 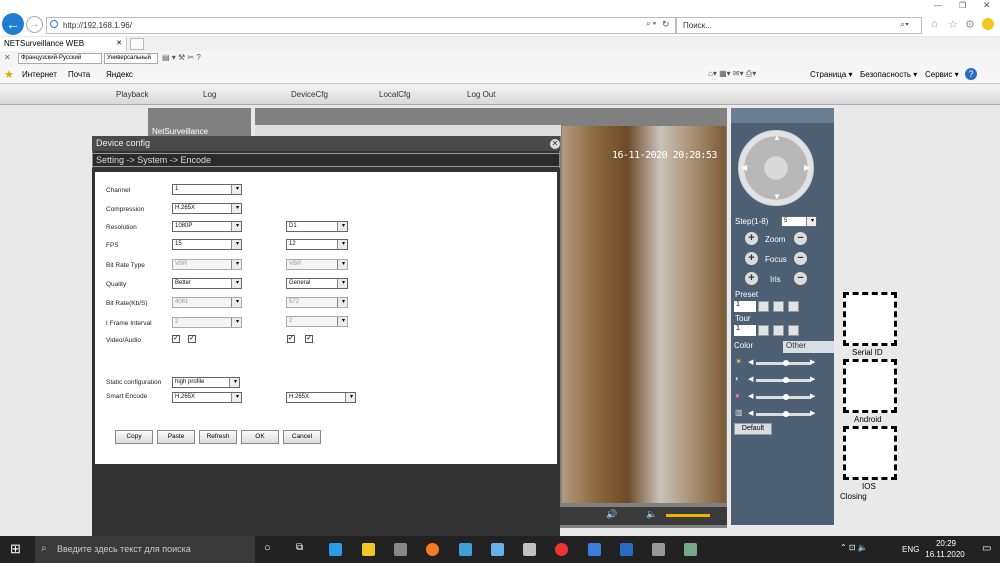 What do you see at coordinates (753, 429) in the screenshot?
I see `default-button: Default` at bounding box center [753, 429].